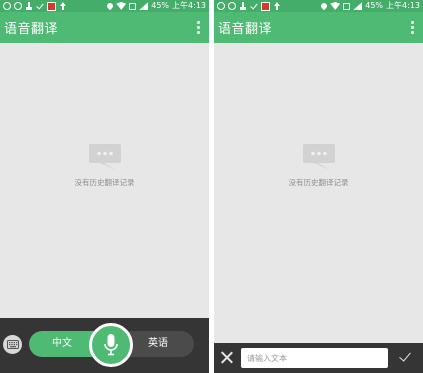  I want to click on keyboard-toggle-button, so click(12, 344).